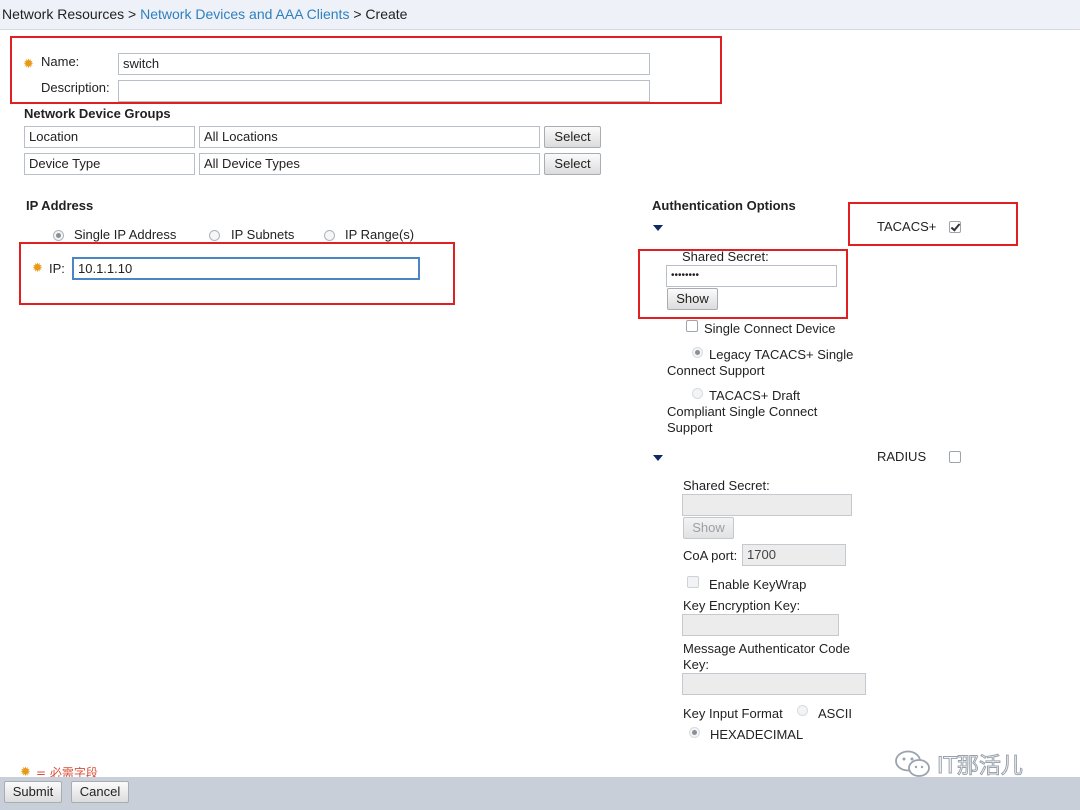 This screenshot has height=810, width=1080. I want to click on ndg-device-type-value: All Device Types, so click(369, 164).